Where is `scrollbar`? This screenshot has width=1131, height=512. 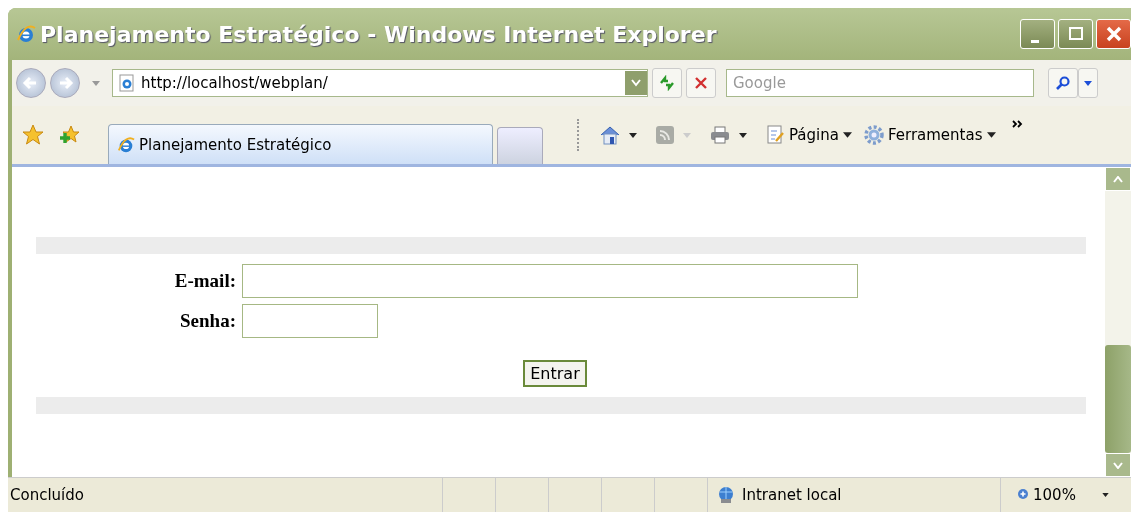
scrollbar is located at coordinates (1118, 322).